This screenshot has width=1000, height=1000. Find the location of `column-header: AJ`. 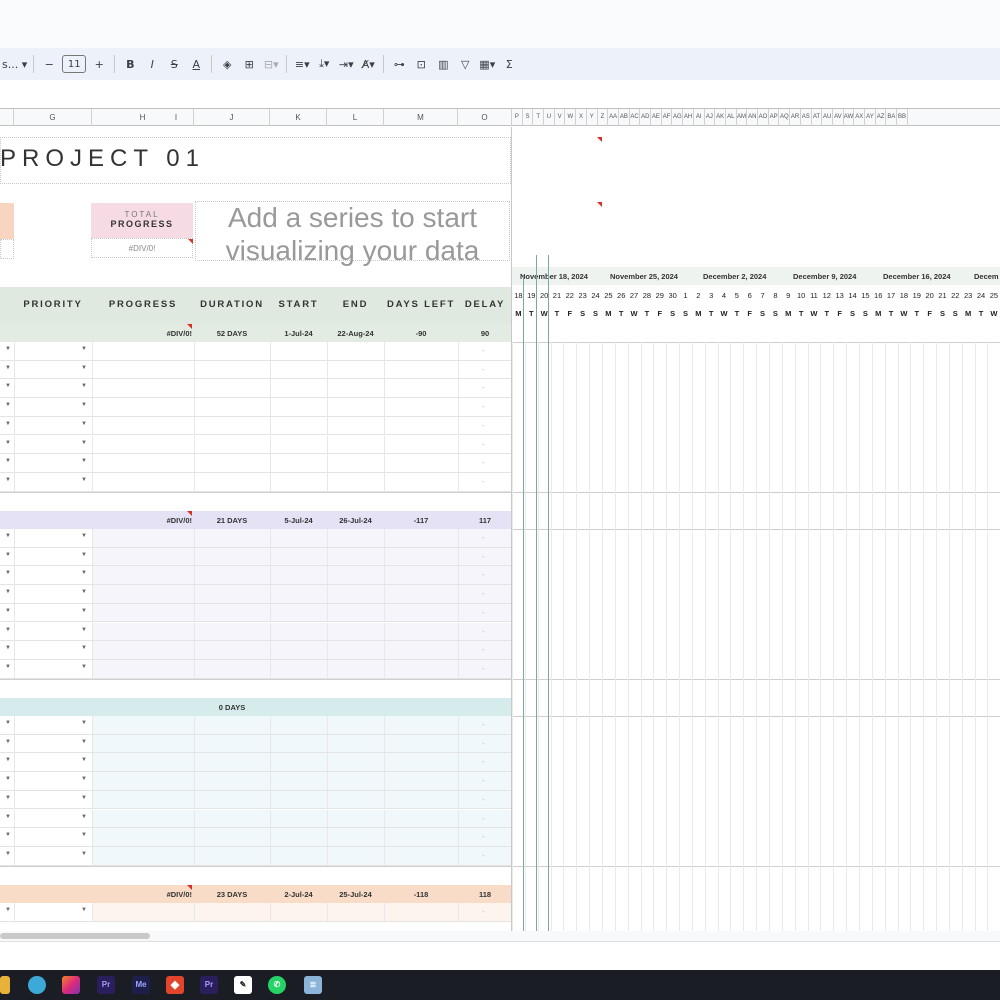

column-header: AJ is located at coordinates (710, 117).